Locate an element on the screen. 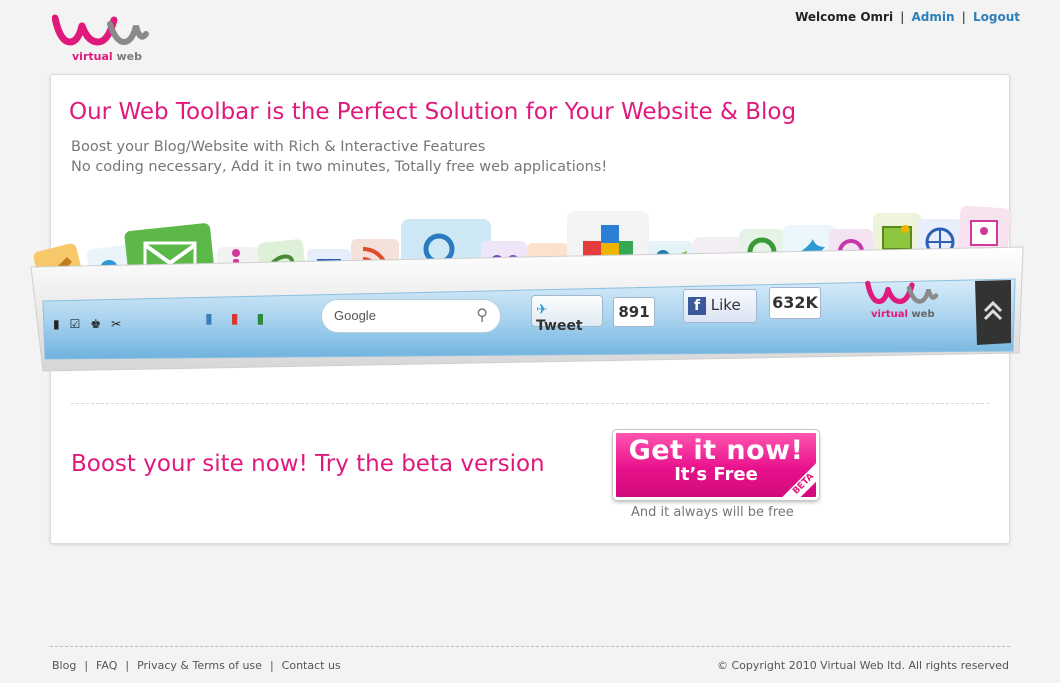 The height and width of the screenshot is (683, 1060). site-logo: virtual web is located at coordinates (101, 38).